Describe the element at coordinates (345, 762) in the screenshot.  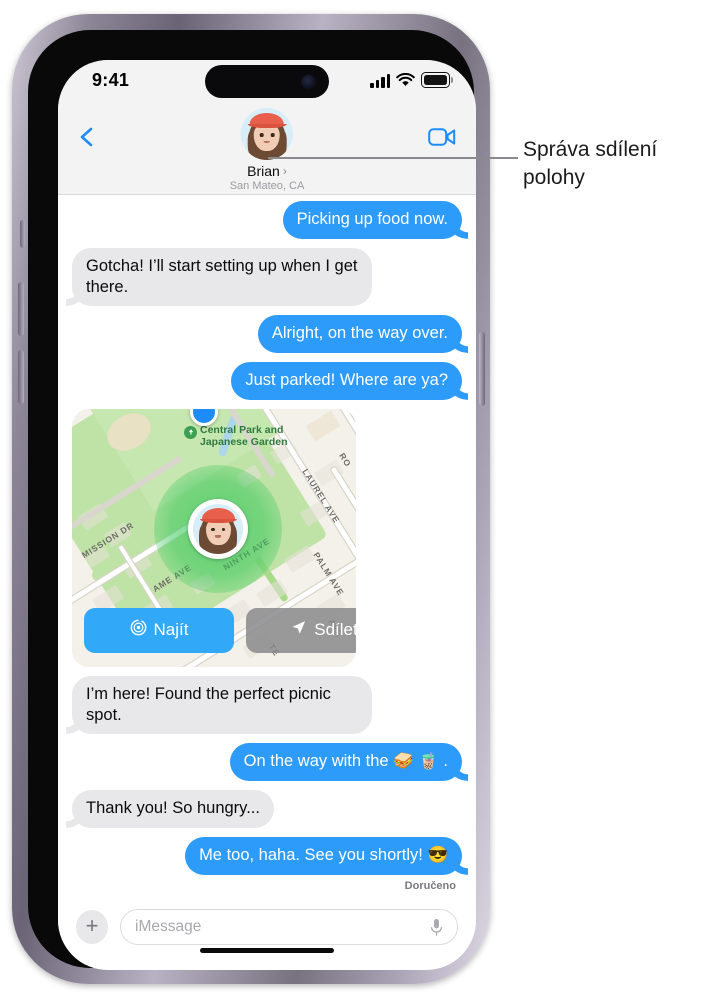
I see `message-bubble-outgoing: On the way with the 🥪 🧋 .` at that location.